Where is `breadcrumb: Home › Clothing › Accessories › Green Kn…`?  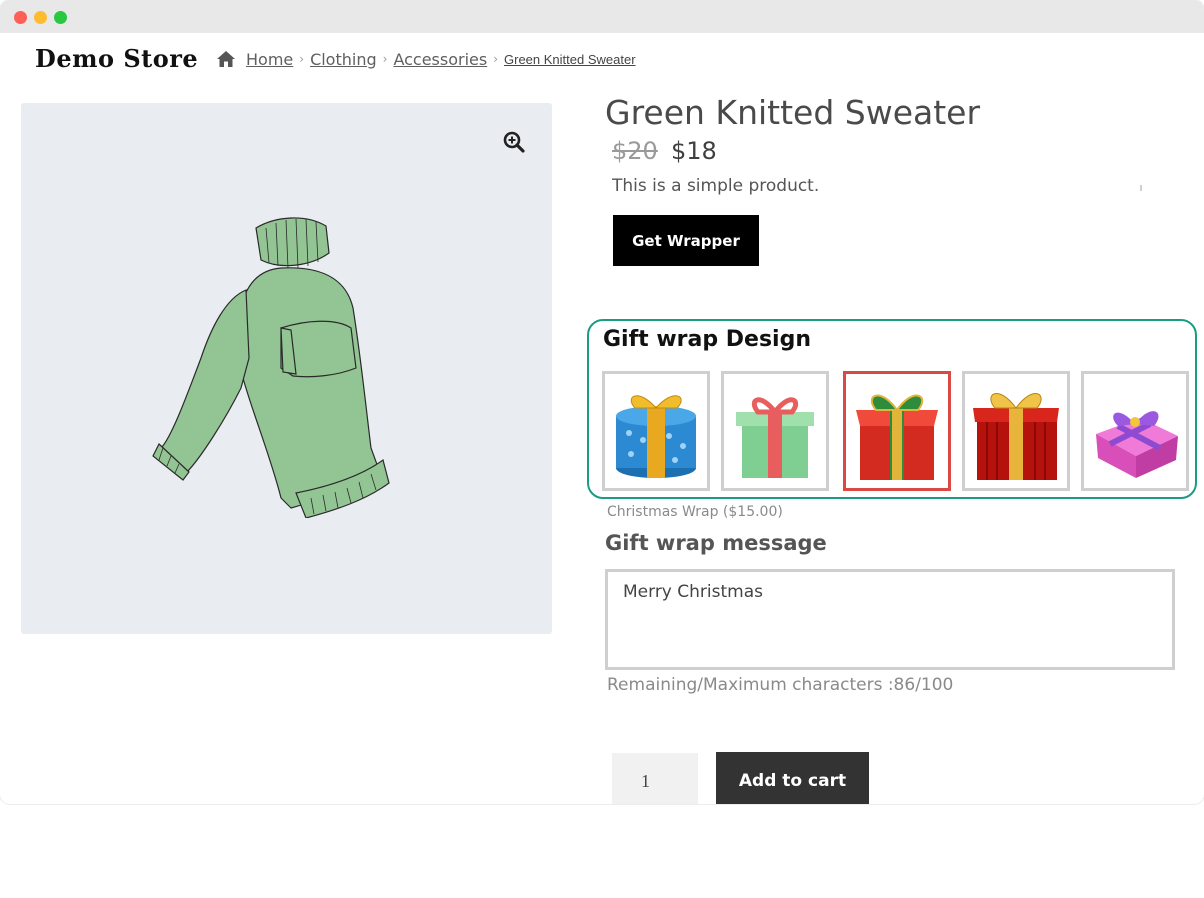 breadcrumb: Home › Clothing › Accessories › Green Kn… is located at coordinates (426, 59).